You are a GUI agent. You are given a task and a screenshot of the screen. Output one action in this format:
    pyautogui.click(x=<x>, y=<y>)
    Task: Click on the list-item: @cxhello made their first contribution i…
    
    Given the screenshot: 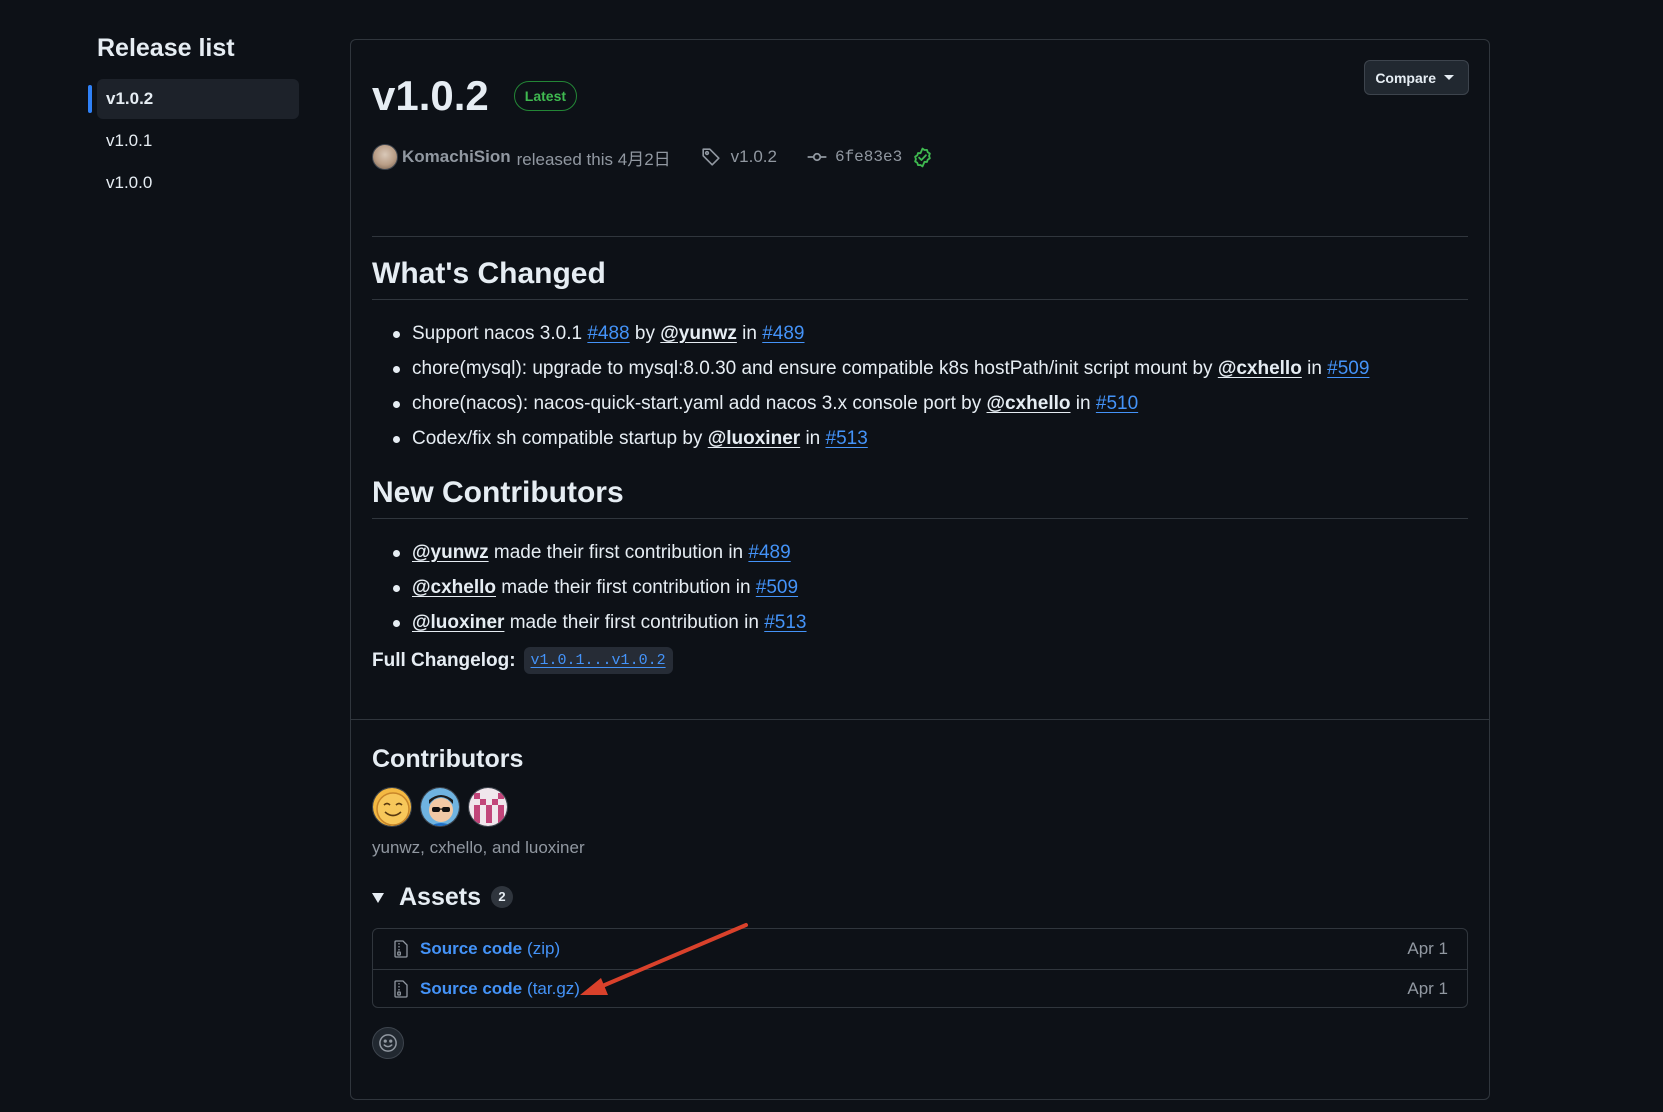 What is the action you would take?
    pyautogui.click(x=600, y=587)
    